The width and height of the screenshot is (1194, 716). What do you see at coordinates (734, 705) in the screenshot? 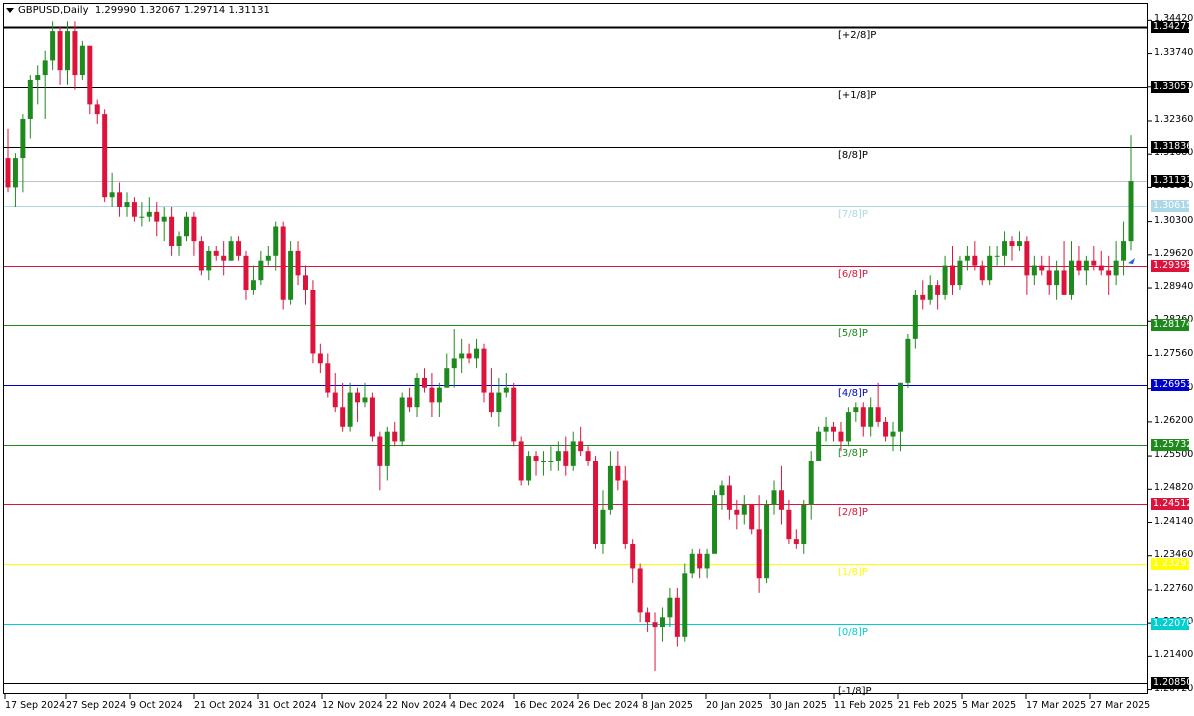
I see `date-tick-label: 20 Jan 2025` at bounding box center [734, 705].